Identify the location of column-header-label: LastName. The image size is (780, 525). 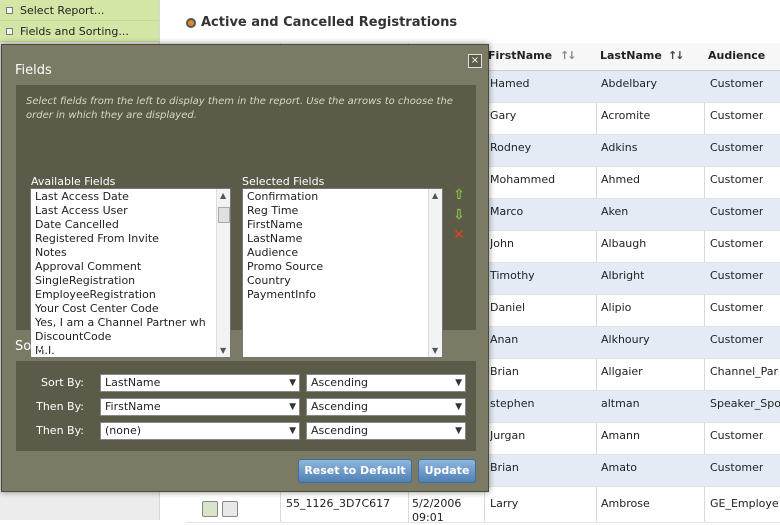
(631, 55).